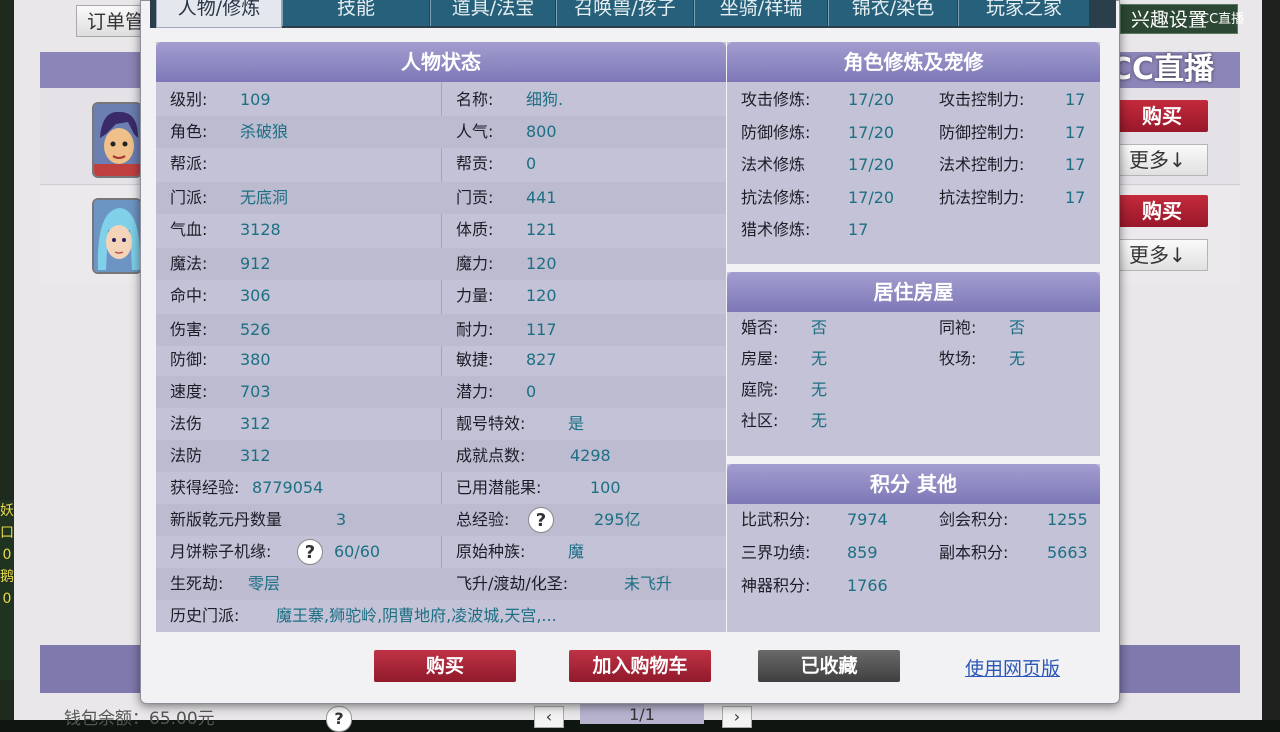 The width and height of the screenshot is (1280, 732). I want to click on cultivation-value: 17/20, so click(871, 164).